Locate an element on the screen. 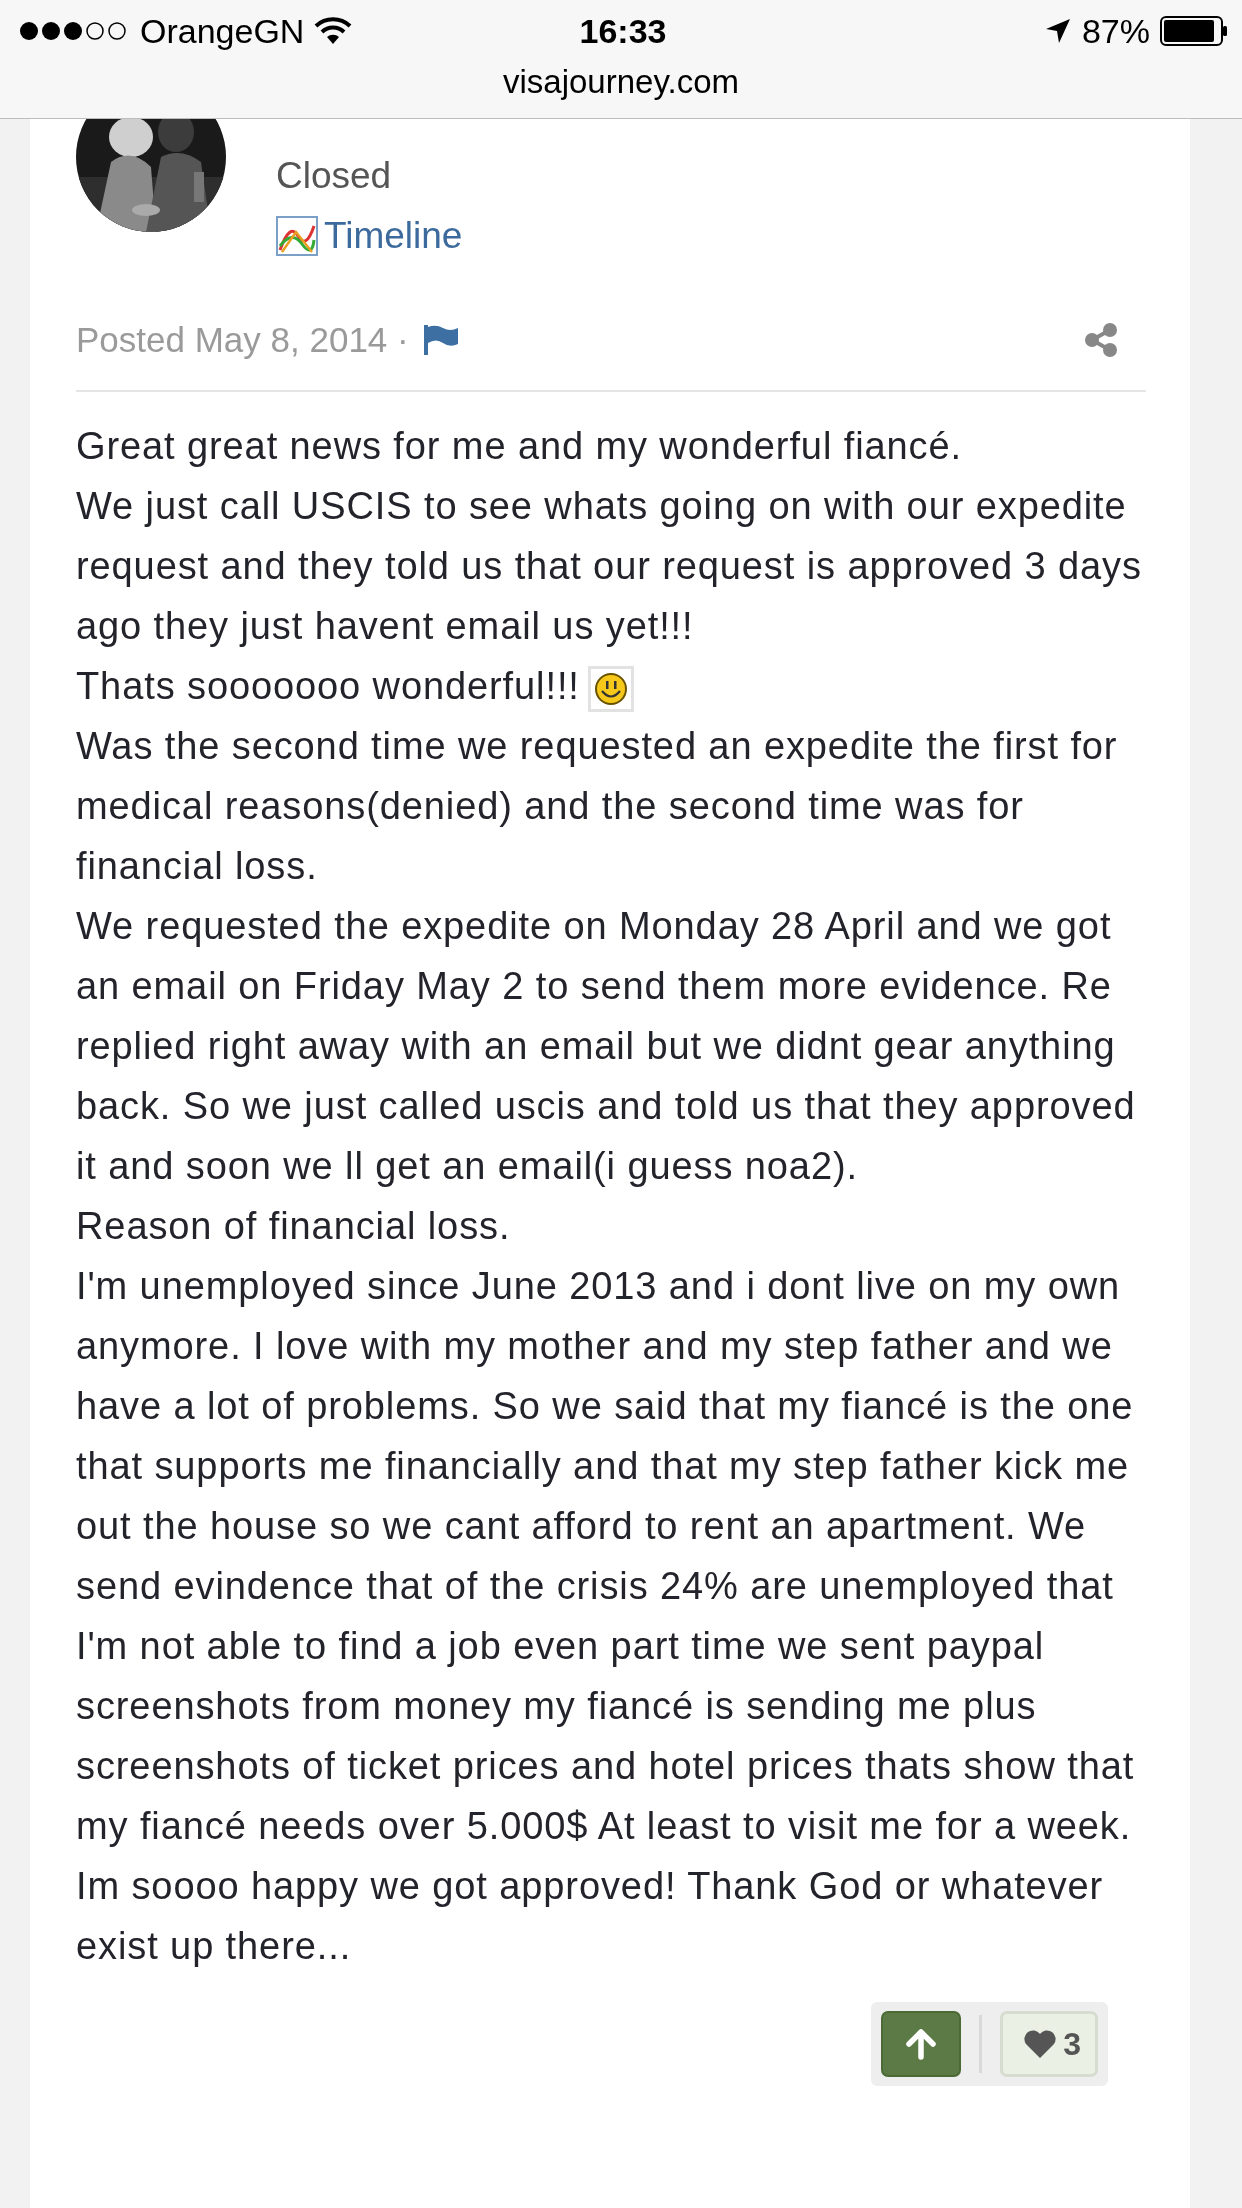 This screenshot has height=2208, width=1242. post-text: We requested the expedite on Monday 28 April and we got an email on Friday May 2 to send them more evidence. Re replied right away with an email but we didnt gear anything back. So we just called uscis and told us that they approved it and soon we ll get an email(i guess noa2). is located at coordinates (606, 1046).